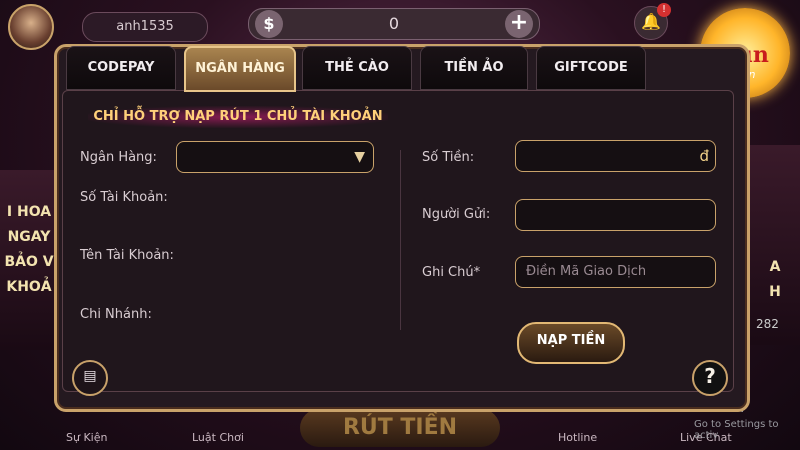 The height and width of the screenshot is (450, 800). Describe the element at coordinates (448, 157) in the screenshot. I see `amount-label: Số Tiền:` at that location.